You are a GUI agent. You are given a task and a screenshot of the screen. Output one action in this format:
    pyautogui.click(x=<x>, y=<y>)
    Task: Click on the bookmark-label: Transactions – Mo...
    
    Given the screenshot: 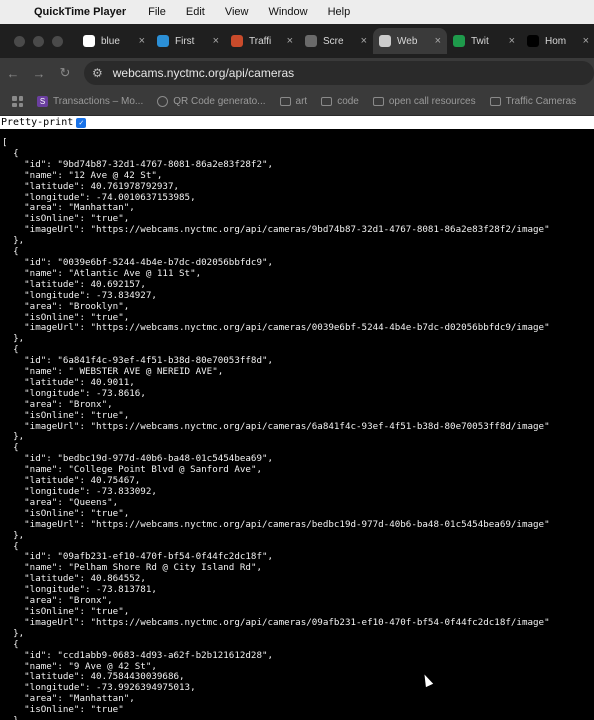 What is the action you would take?
    pyautogui.click(x=98, y=101)
    